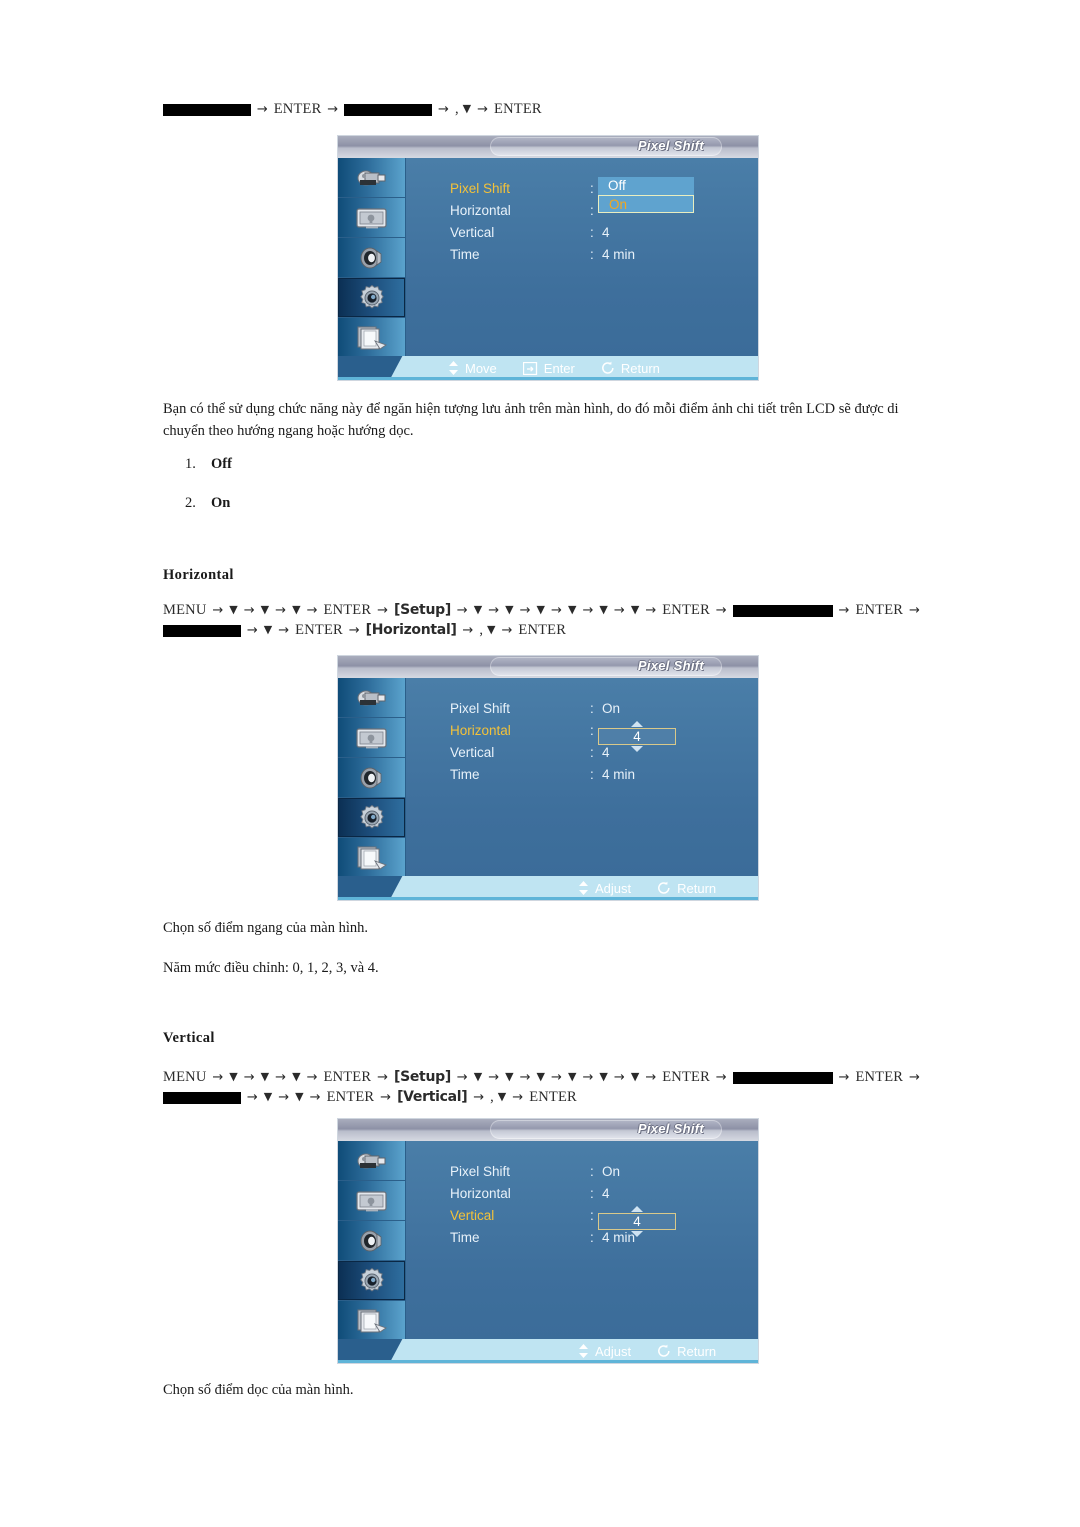  Describe the element at coordinates (422, 610) in the screenshot. I see `path-menu-token: [Setup]` at that location.